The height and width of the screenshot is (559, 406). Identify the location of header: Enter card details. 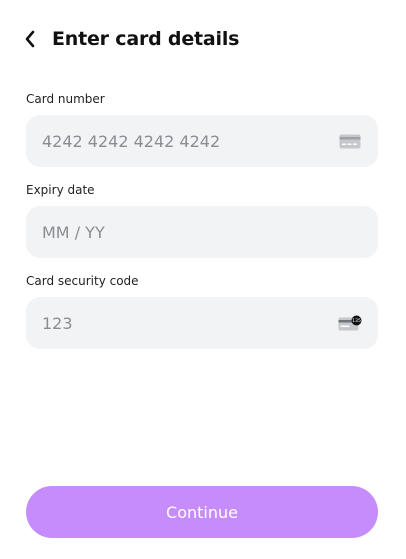
(131, 39).